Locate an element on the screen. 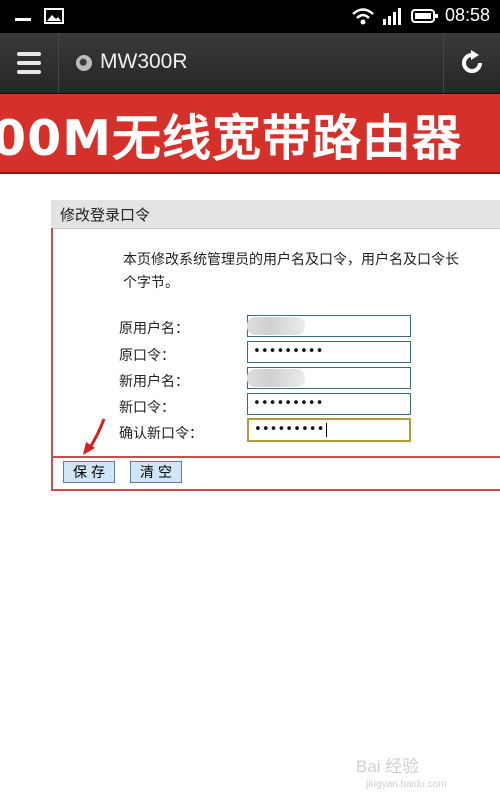  confirm-password-label: 确认新口令： is located at coordinates (161, 434).